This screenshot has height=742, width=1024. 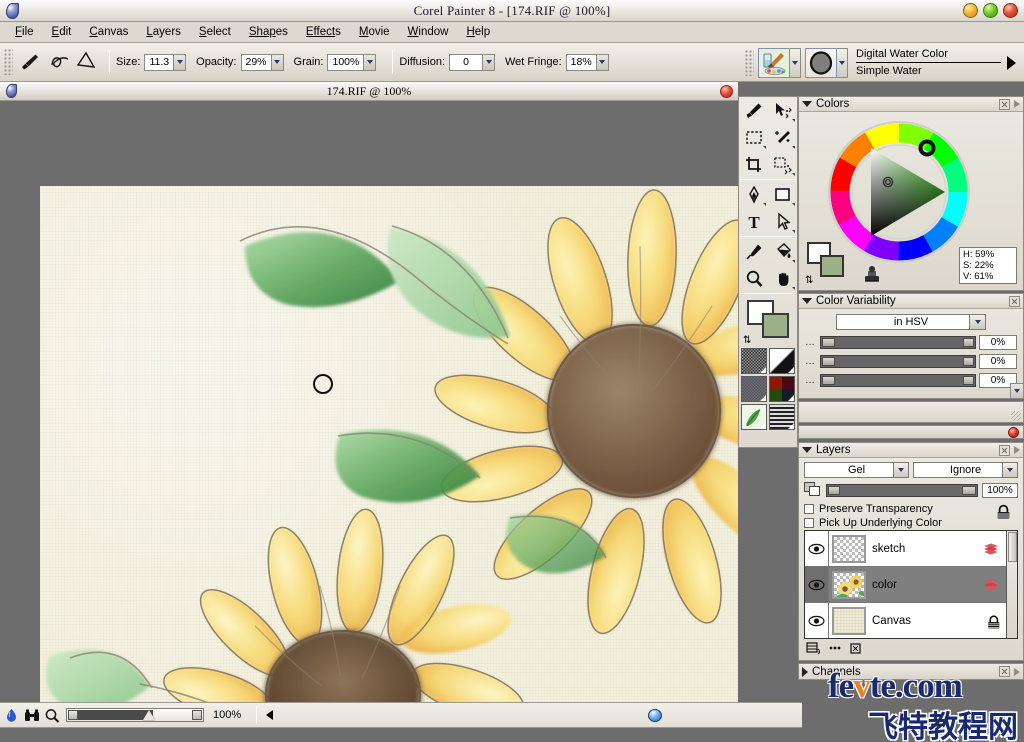 I want to click on zoom-increase-button, so click(x=197, y=715).